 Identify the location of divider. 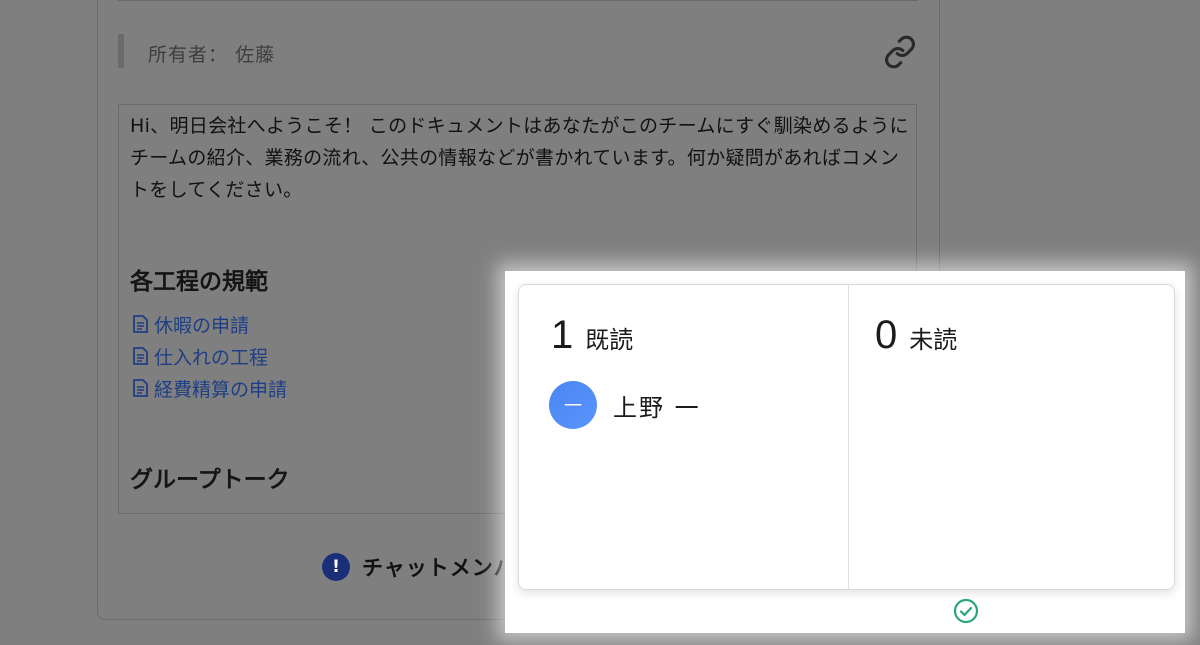
(518, 0).